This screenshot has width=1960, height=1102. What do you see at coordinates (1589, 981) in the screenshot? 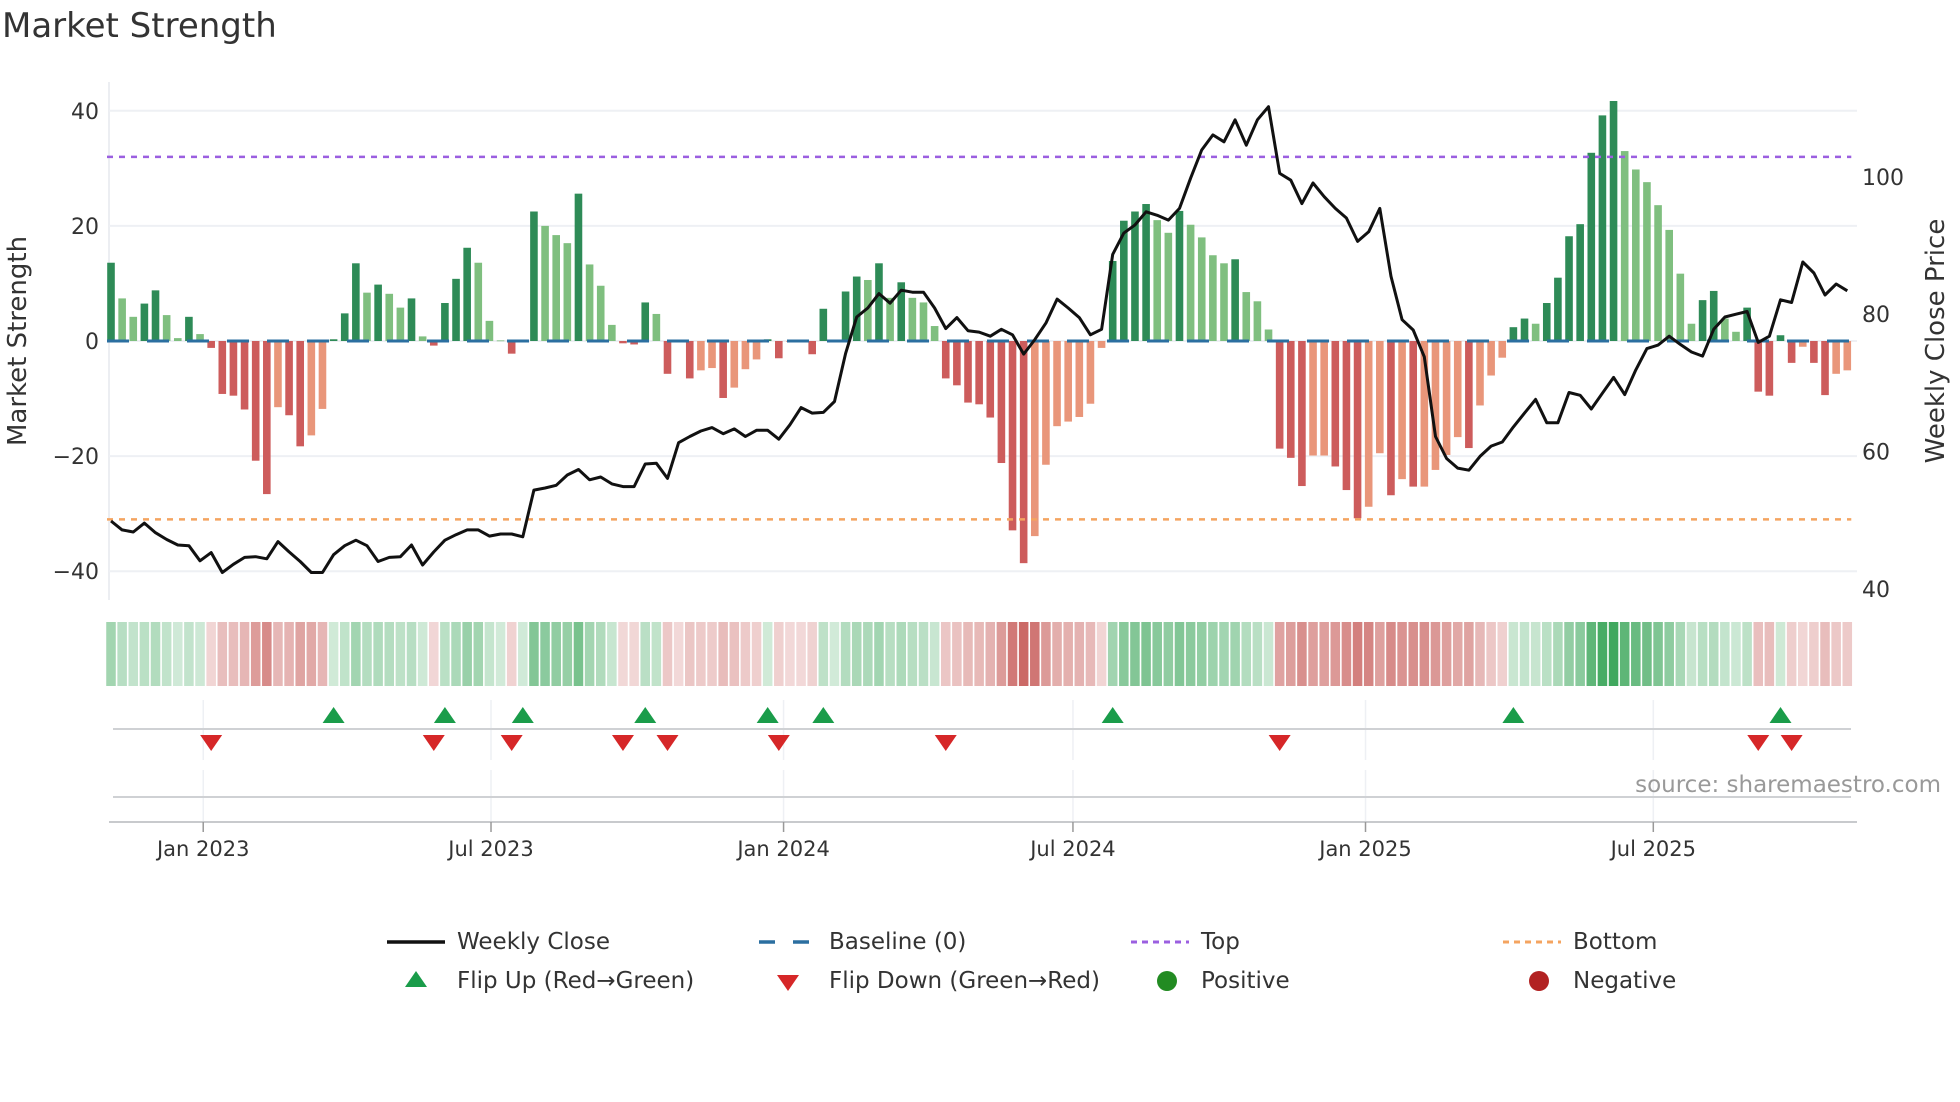
I see `legend-negative: Negative` at bounding box center [1589, 981].